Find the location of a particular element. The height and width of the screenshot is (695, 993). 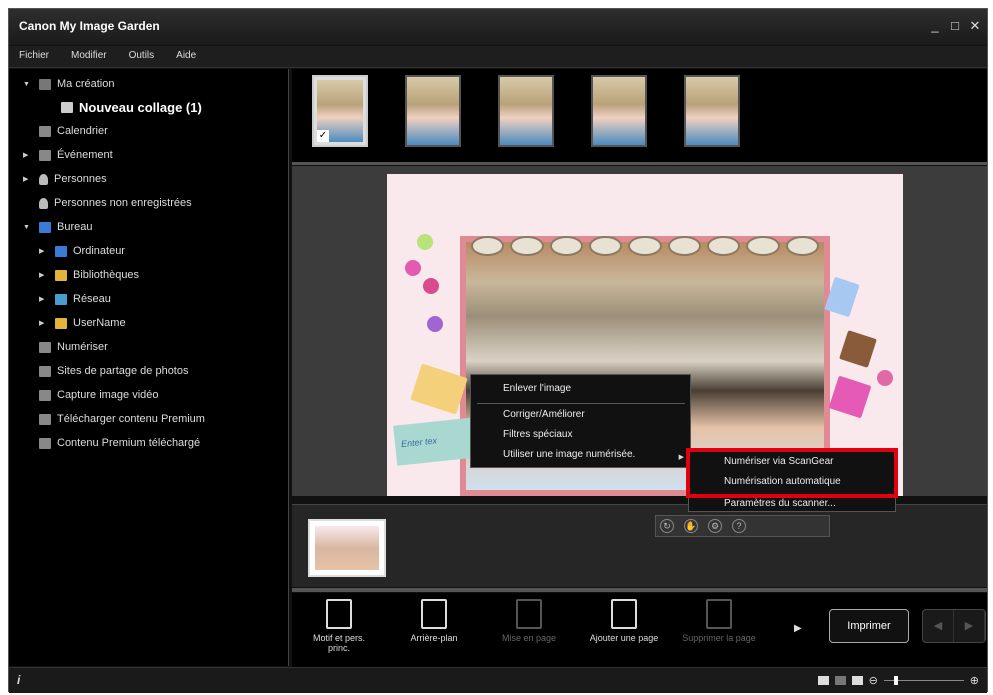

zoom-in-icon: ⊕ is located at coordinates (974, 680).